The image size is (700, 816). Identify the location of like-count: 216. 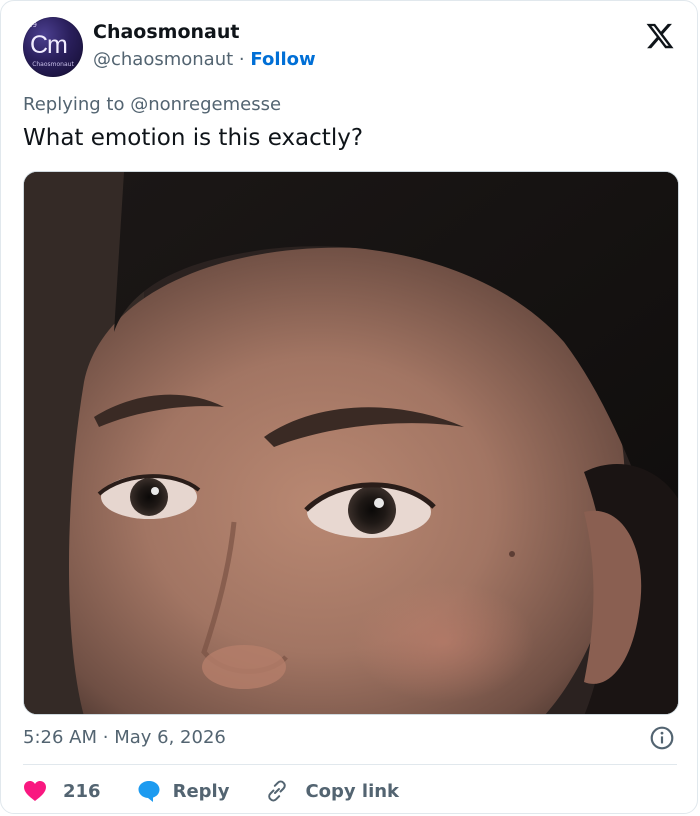
(82, 791).